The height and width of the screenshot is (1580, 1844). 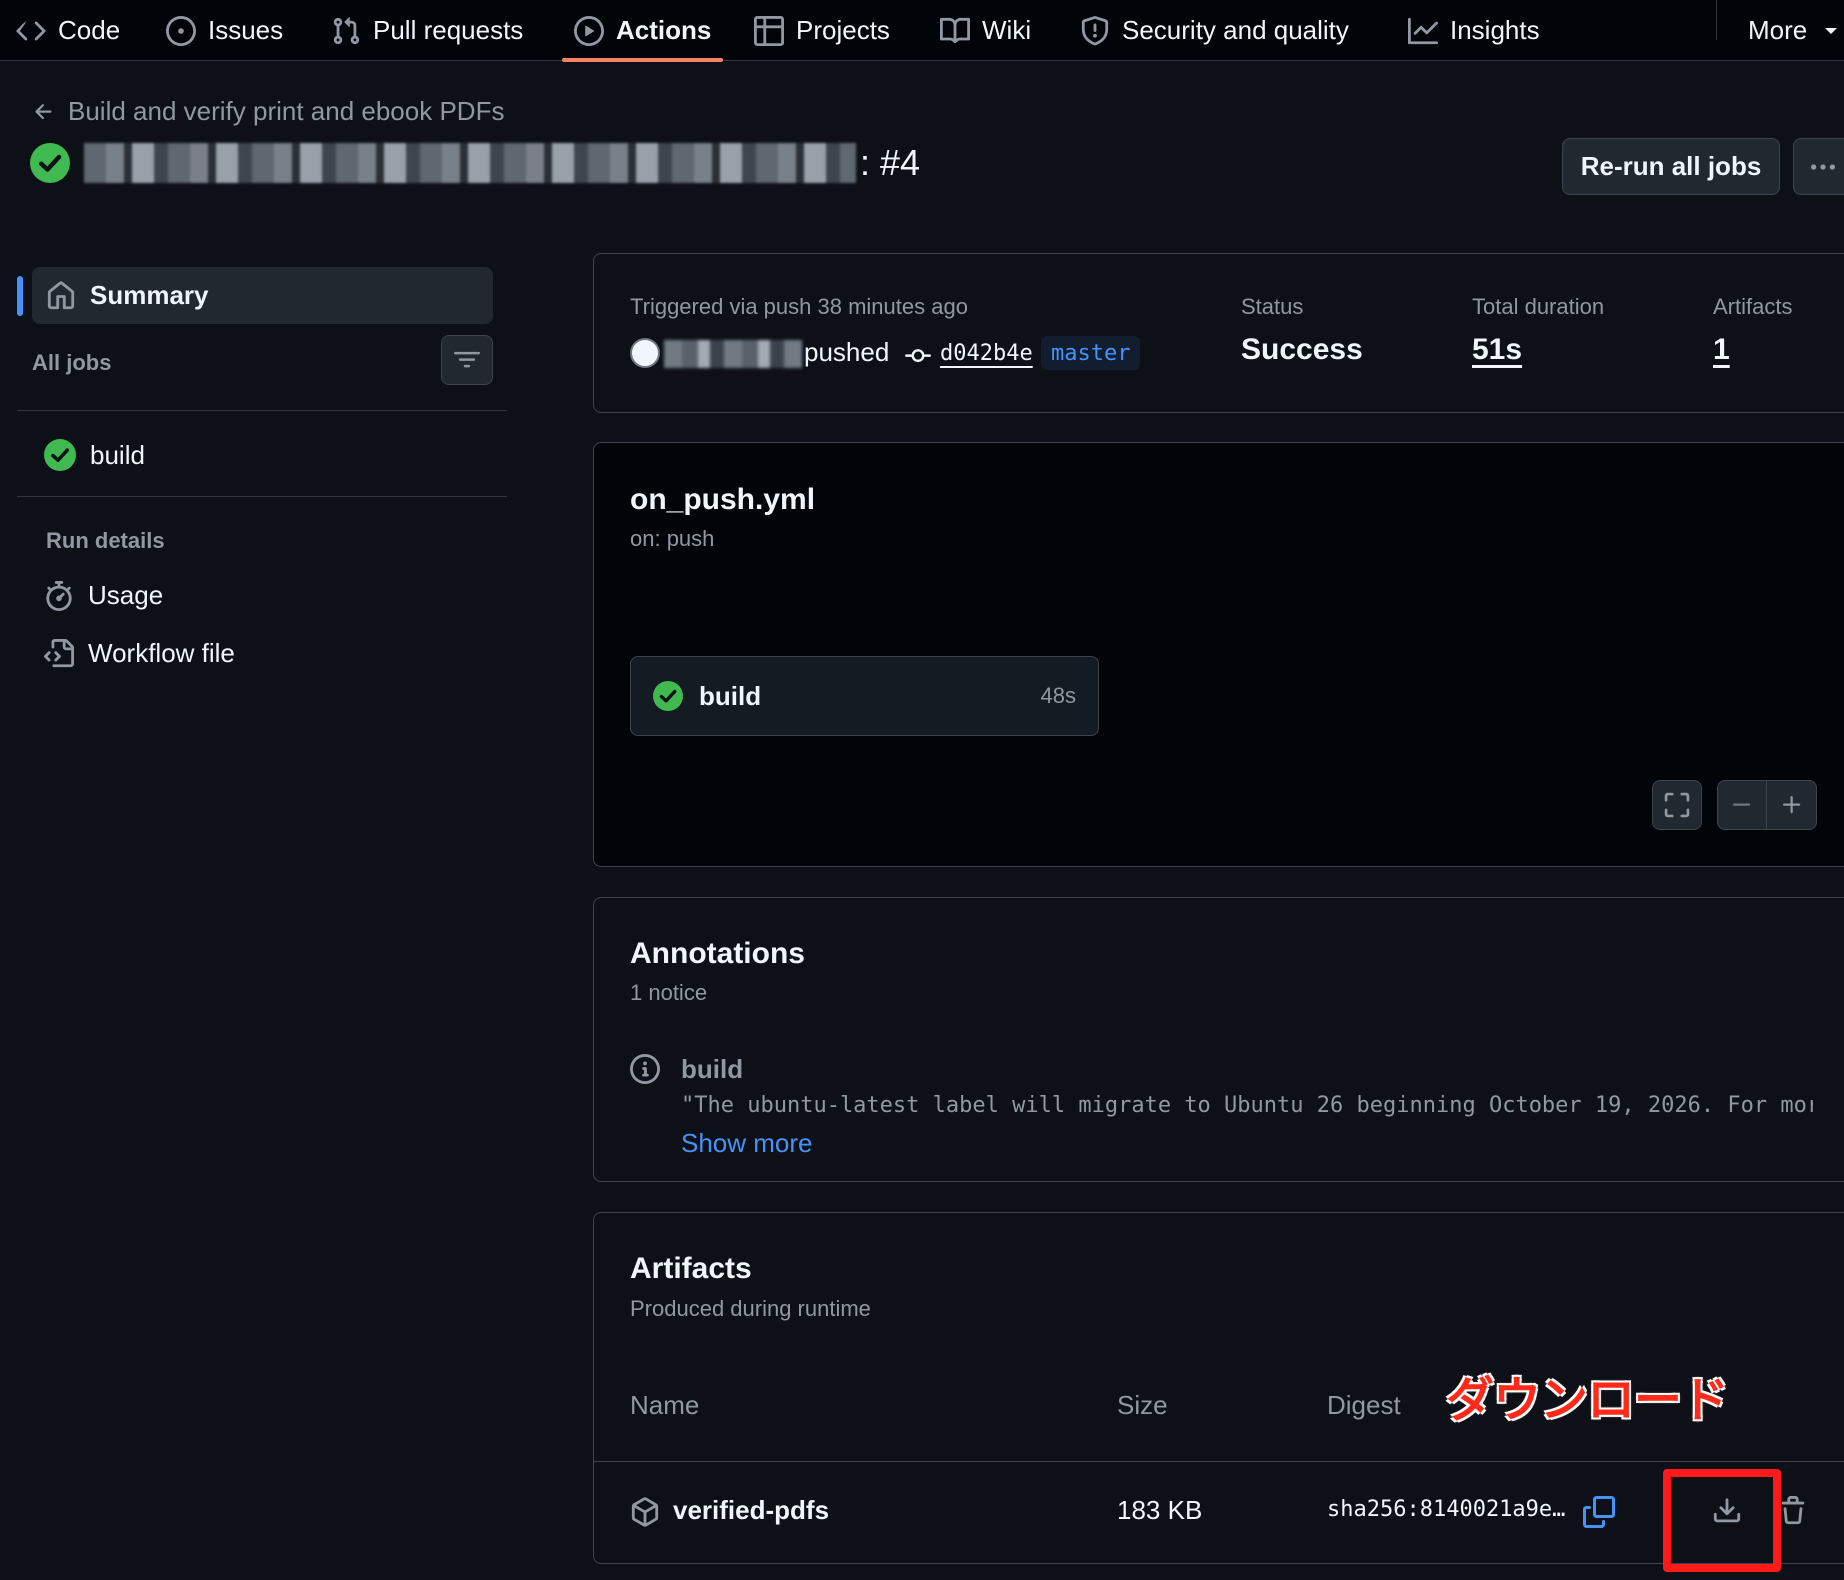 I want to click on tab-insights: Insights, so click(x=1474, y=30).